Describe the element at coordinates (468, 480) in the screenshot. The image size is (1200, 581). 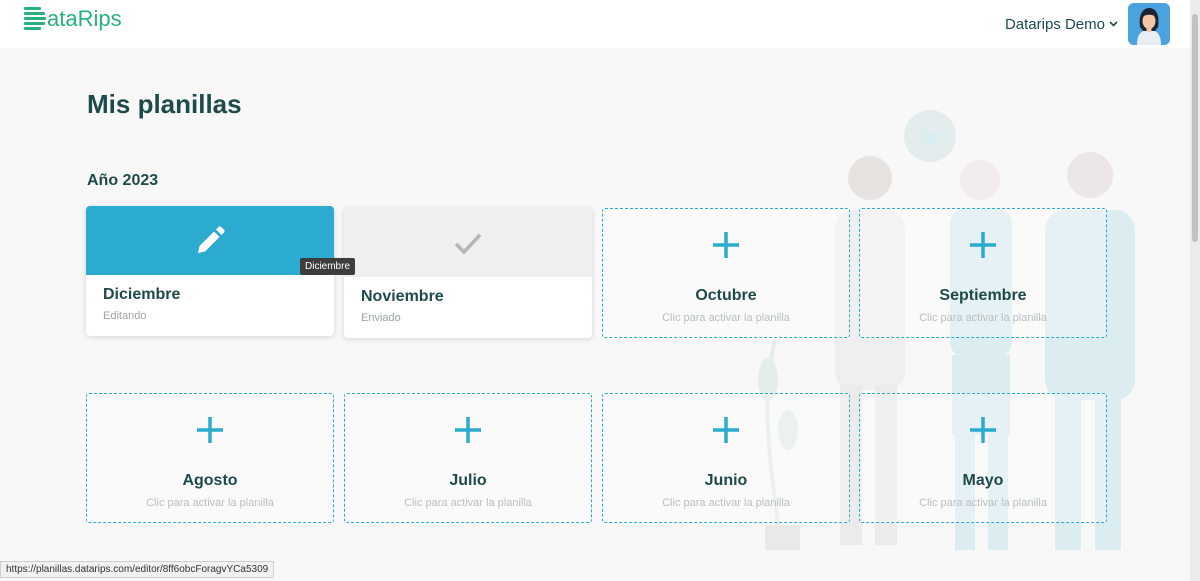
I see `card-month-title: Julio` at that location.